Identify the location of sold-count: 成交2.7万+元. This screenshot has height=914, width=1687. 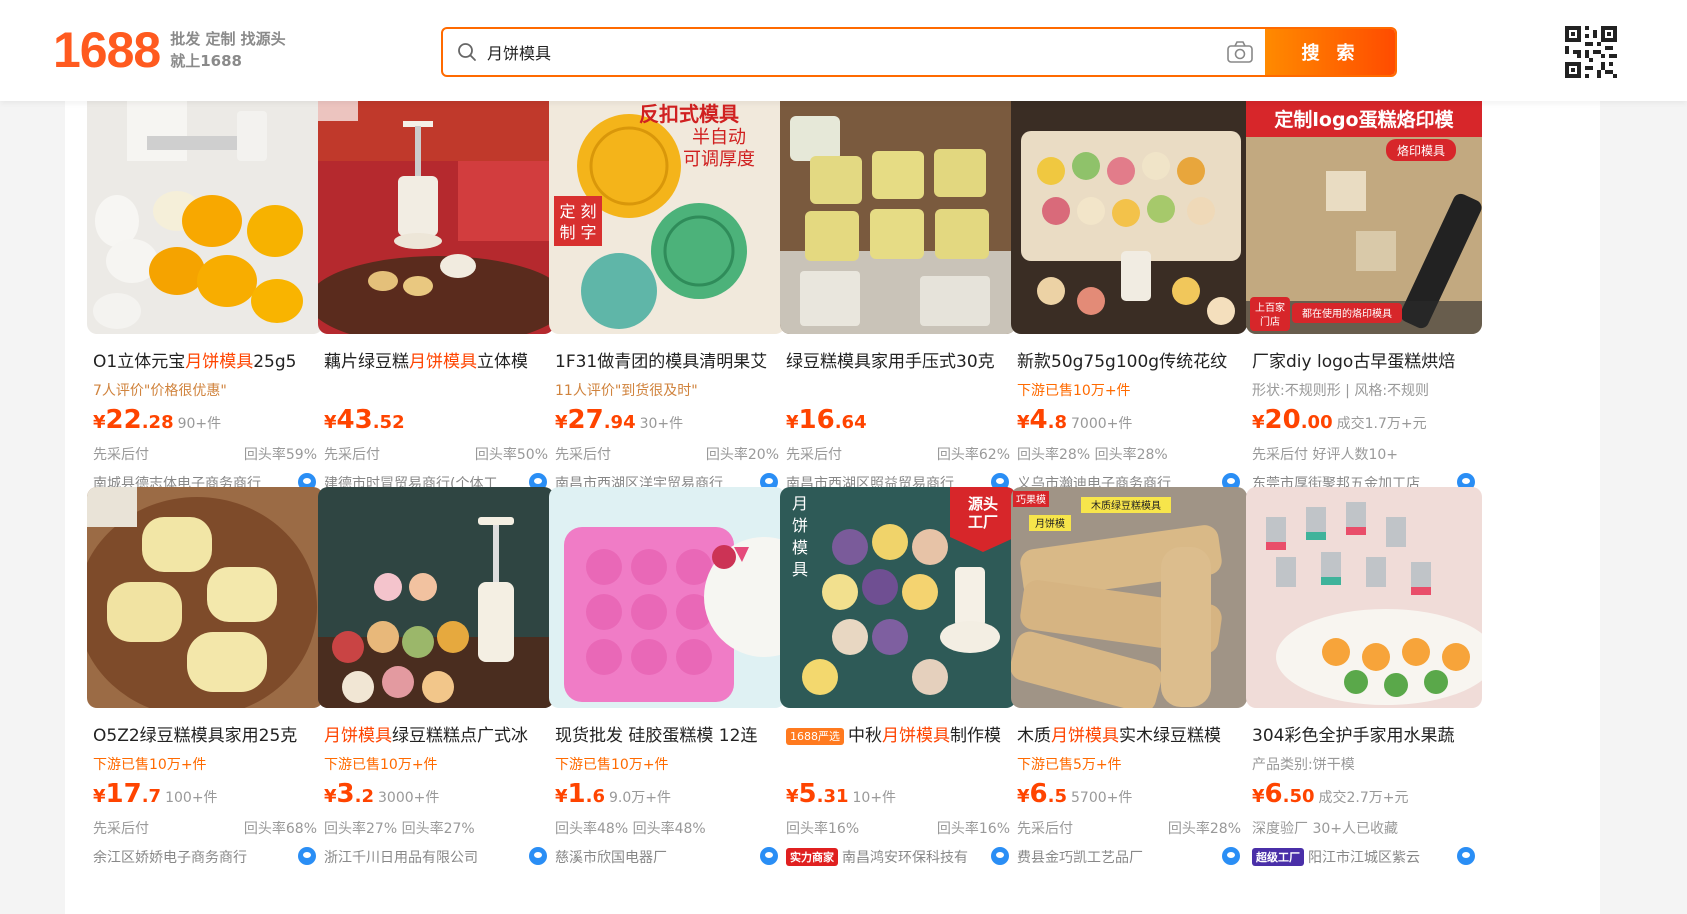
(1363, 798).